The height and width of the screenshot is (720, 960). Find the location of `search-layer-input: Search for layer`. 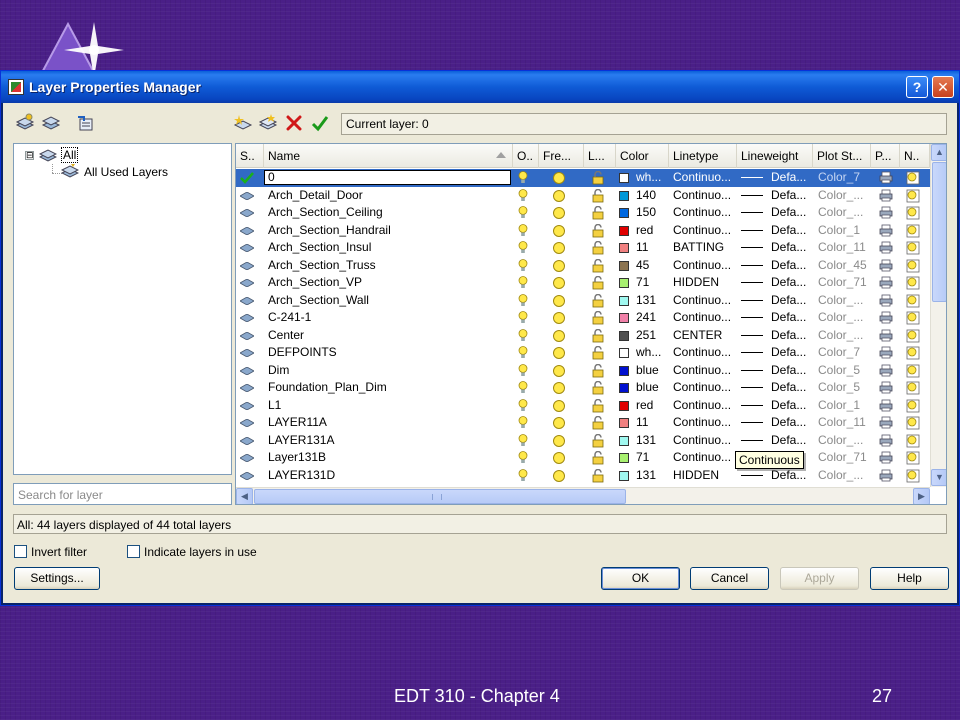

search-layer-input: Search for layer is located at coordinates (122, 494).